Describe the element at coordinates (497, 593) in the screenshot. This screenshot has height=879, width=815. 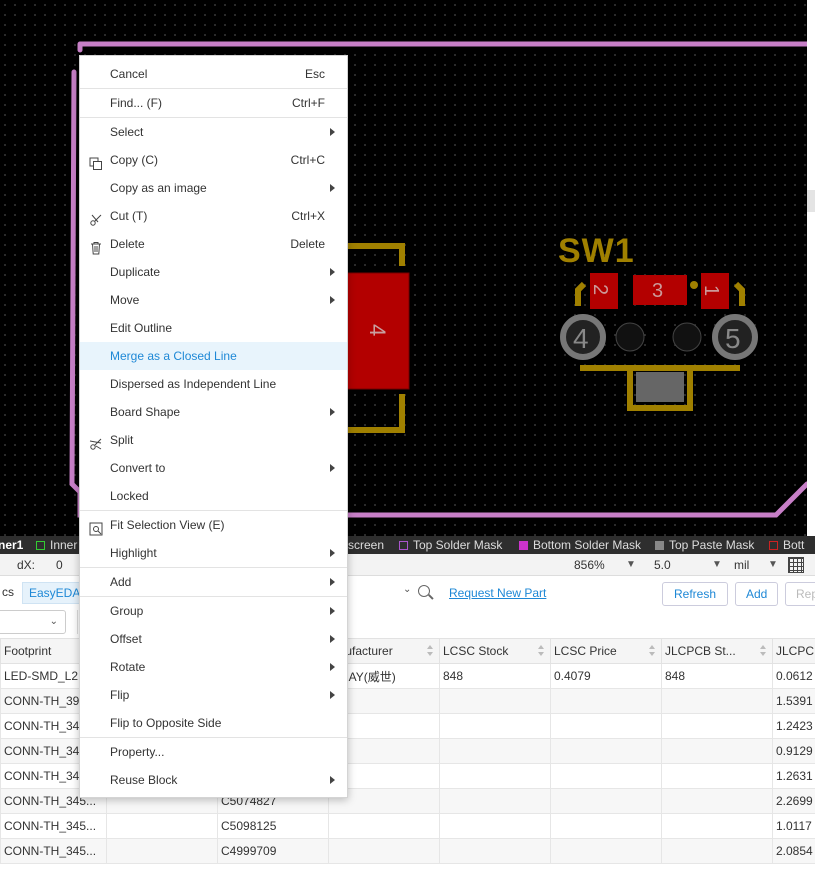
I see `request-new-part-link: Request New Part` at that location.